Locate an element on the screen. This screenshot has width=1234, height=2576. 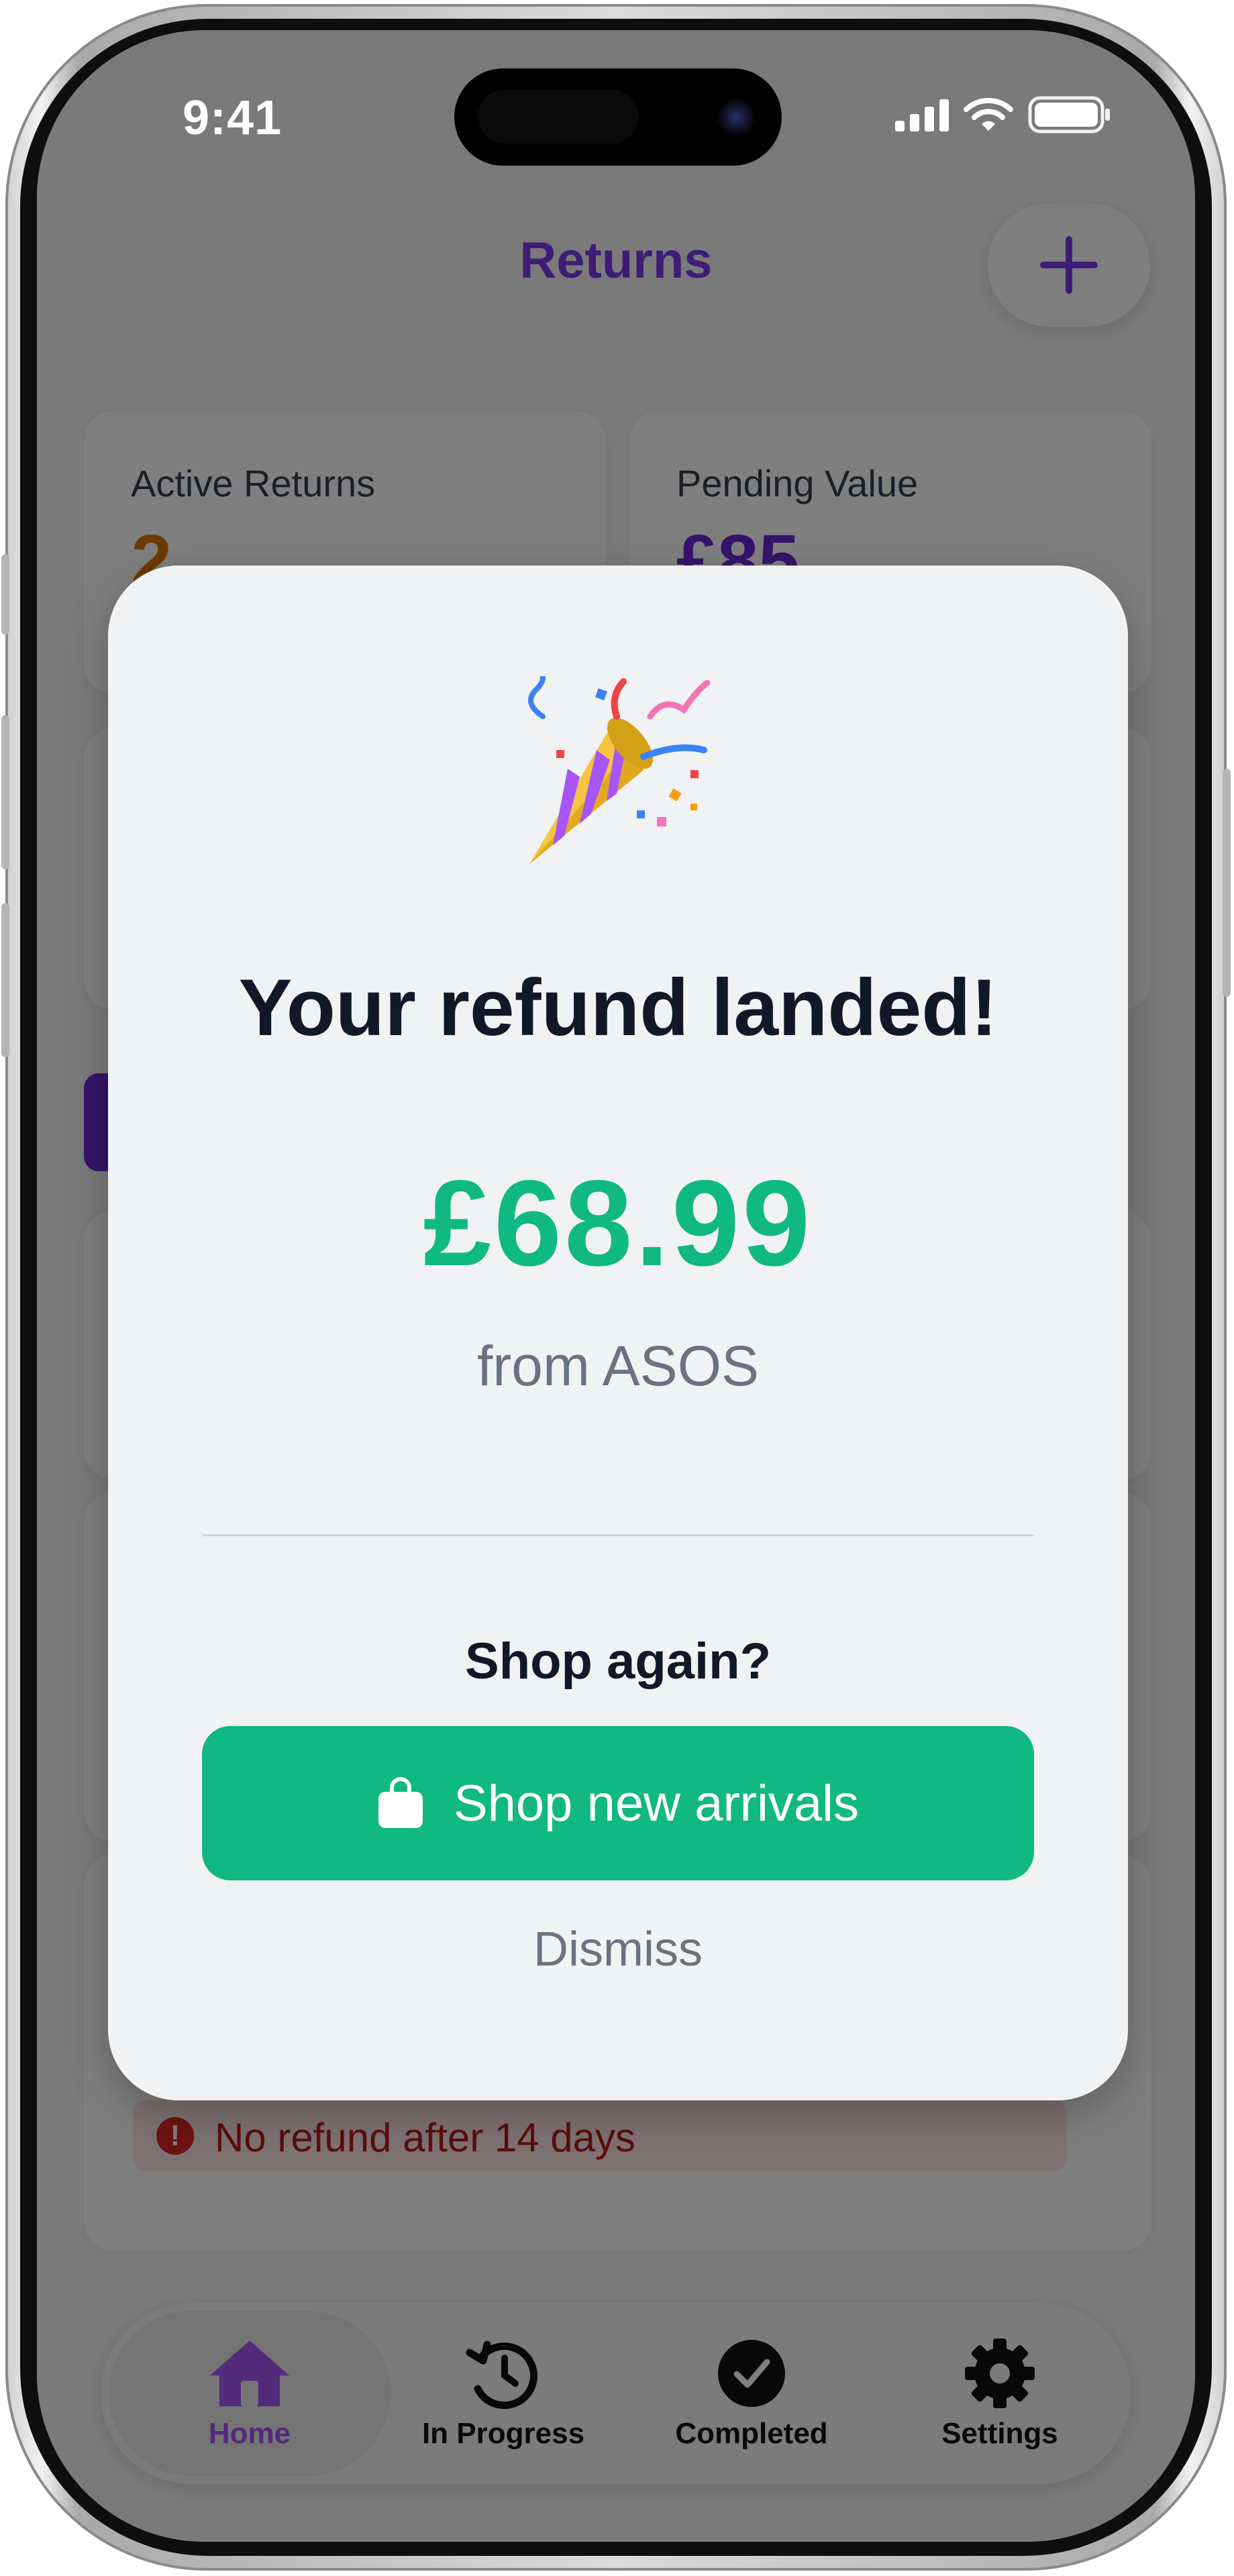
modal-title: Your refund landed! is located at coordinates (618, 1008).